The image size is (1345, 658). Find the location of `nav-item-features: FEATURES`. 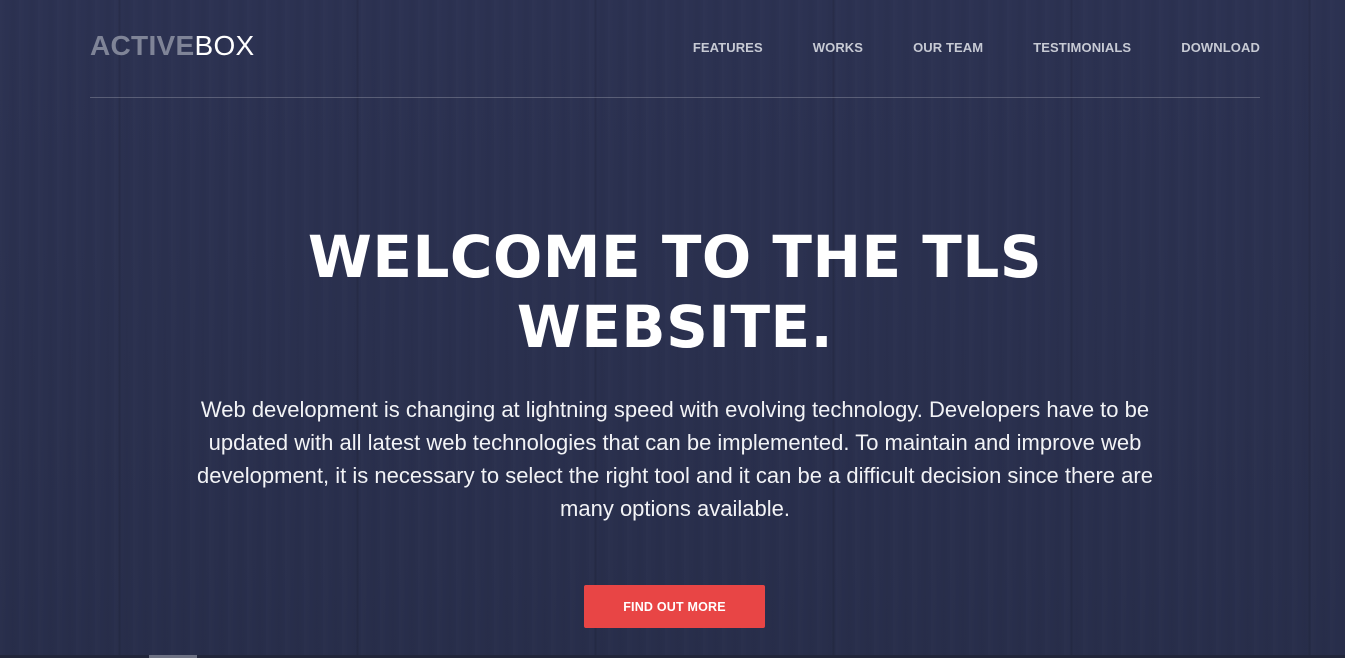

nav-item-features: FEATURES is located at coordinates (728, 47).